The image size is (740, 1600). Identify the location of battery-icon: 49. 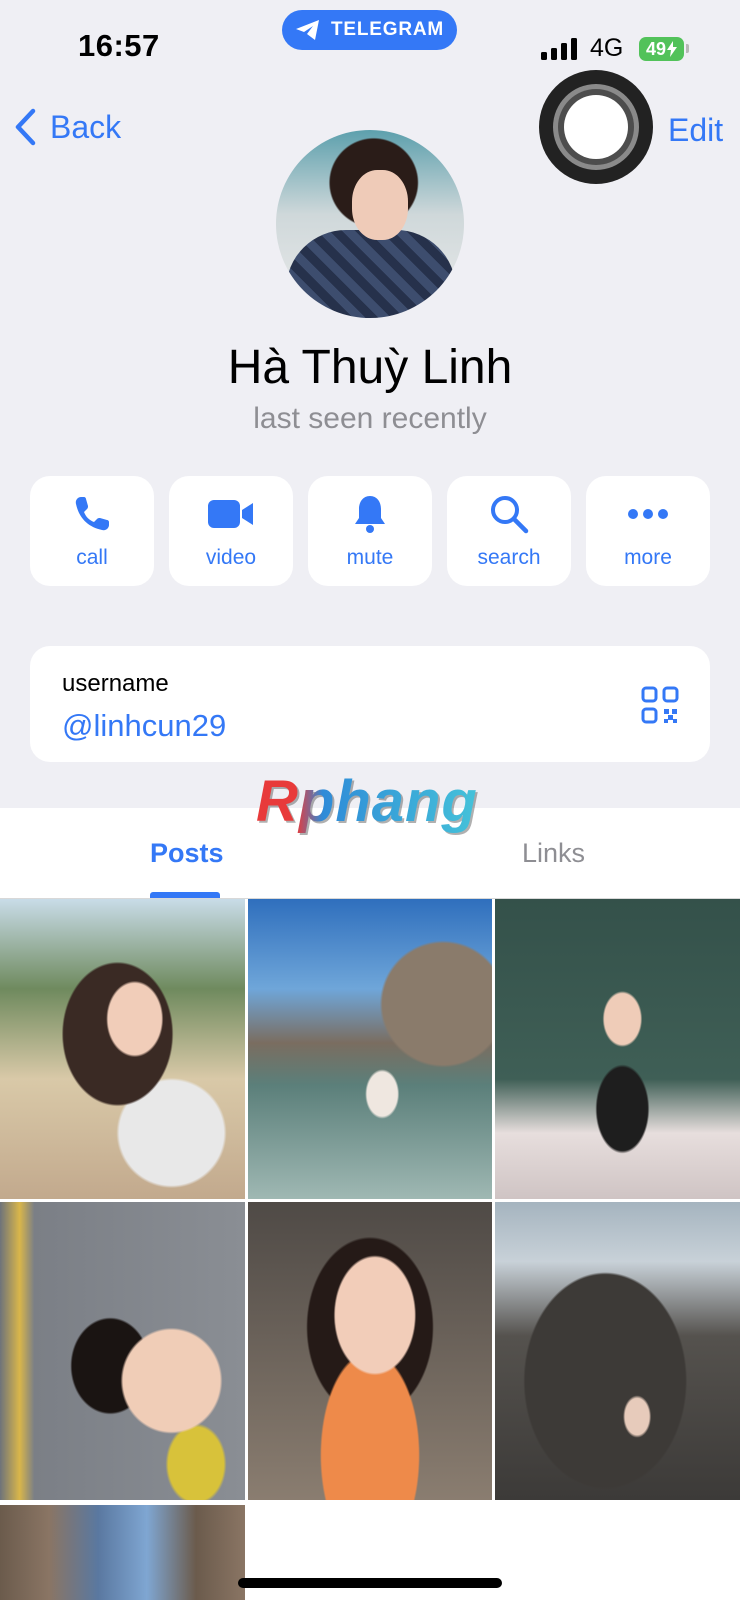
(661, 49).